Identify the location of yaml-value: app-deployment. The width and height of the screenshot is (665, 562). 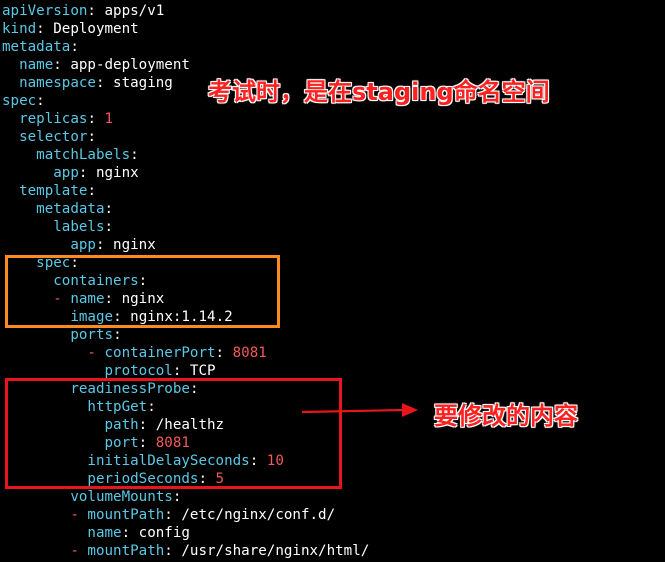
(125, 65).